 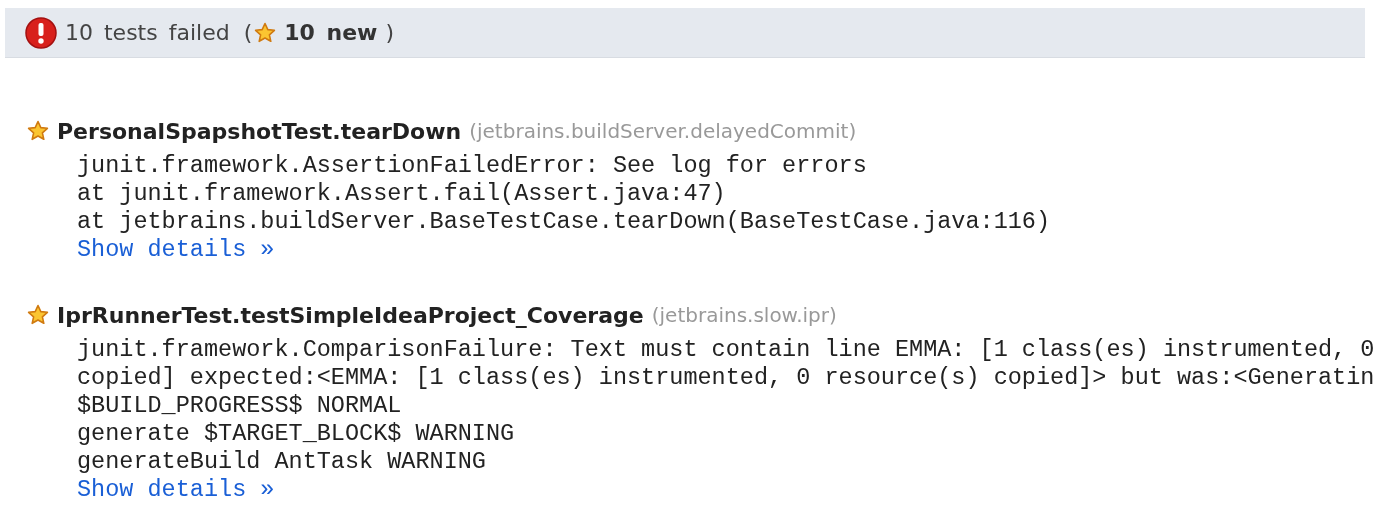 I want to click on package-name: (jetbrains.buildServer.delayedCommit), so click(x=663, y=131).